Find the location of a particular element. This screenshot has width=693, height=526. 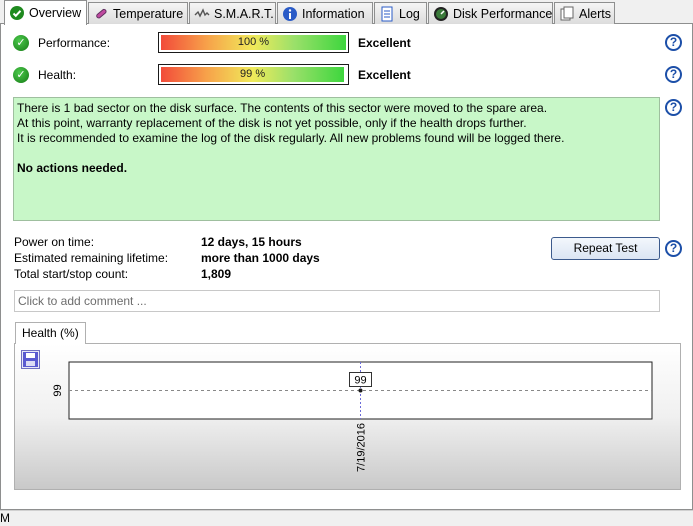

performance-bar-fill: 100 % is located at coordinates (253, 42).